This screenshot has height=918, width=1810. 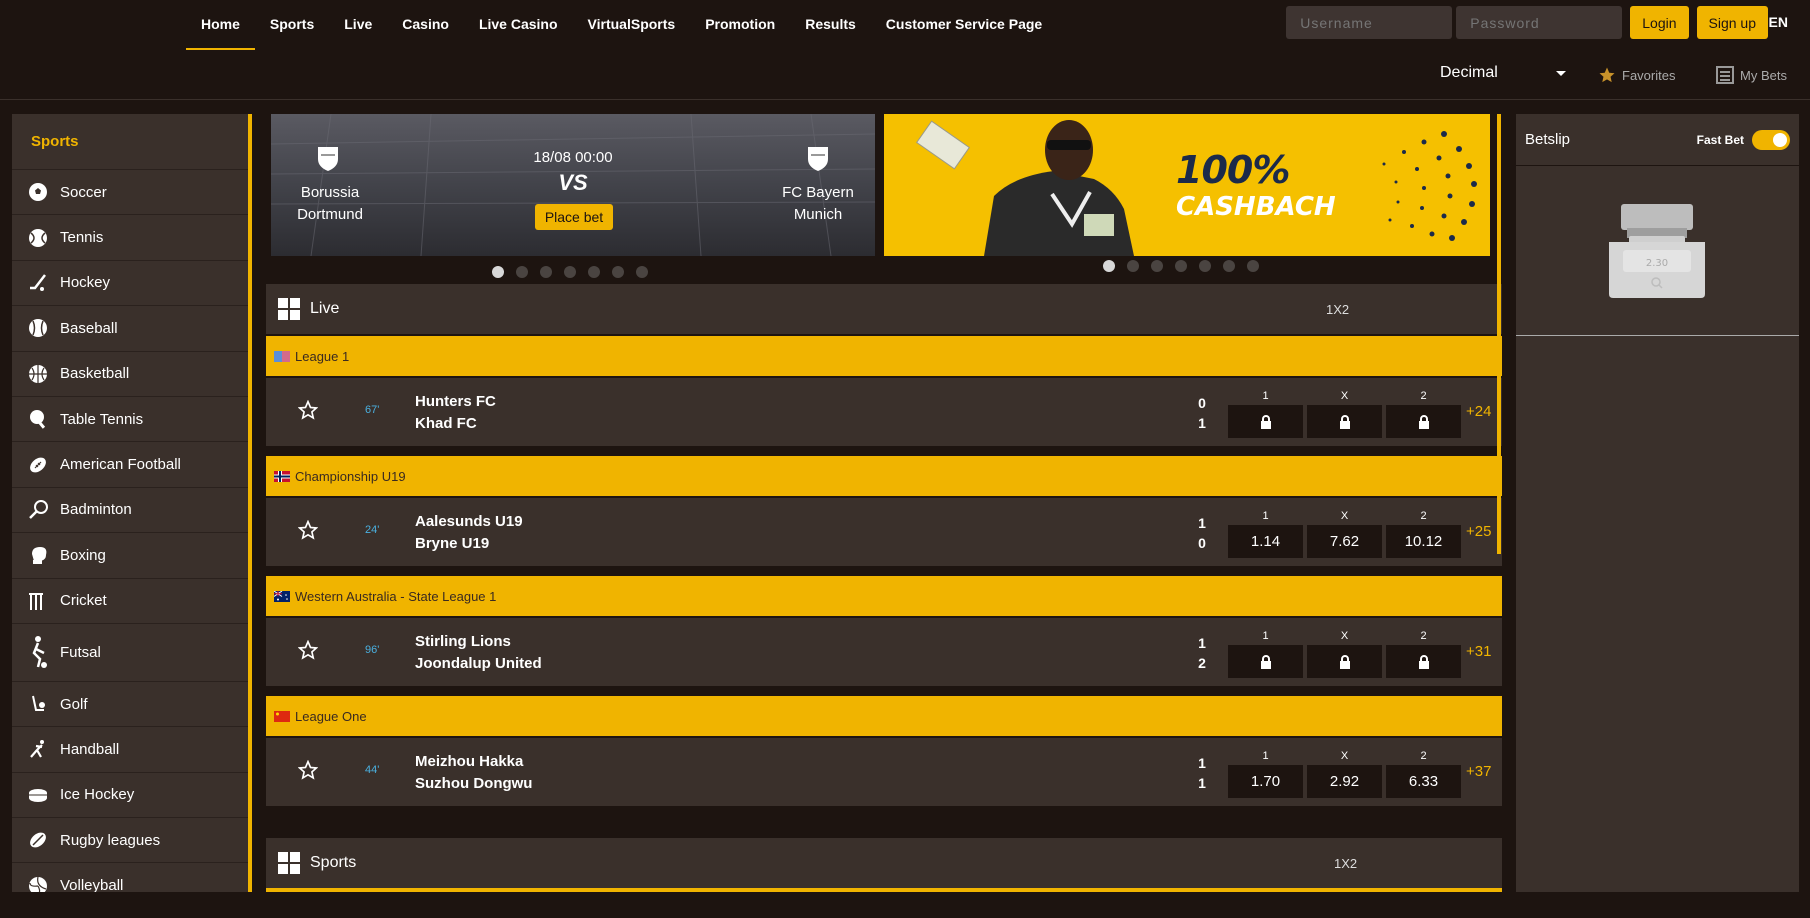 What do you see at coordinates (358, 25) in the screenshot?
I see `nav-live: Live` at bounding box center [358, 25].